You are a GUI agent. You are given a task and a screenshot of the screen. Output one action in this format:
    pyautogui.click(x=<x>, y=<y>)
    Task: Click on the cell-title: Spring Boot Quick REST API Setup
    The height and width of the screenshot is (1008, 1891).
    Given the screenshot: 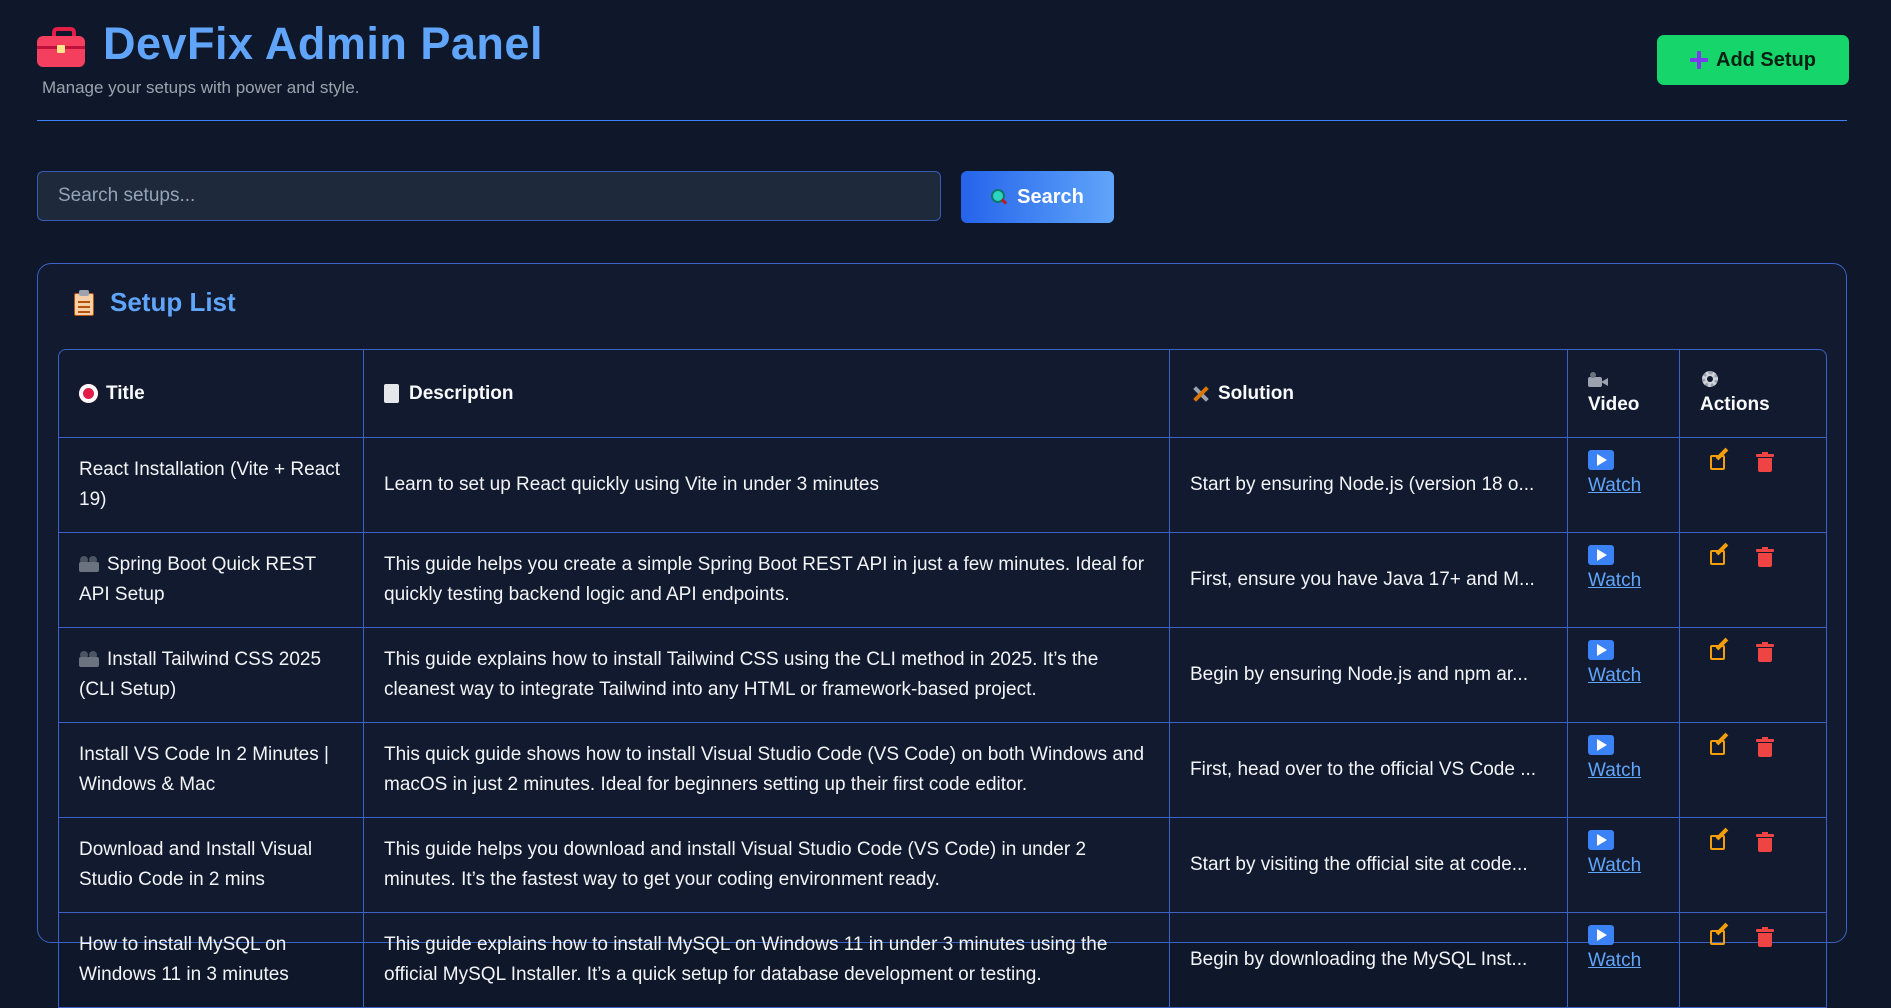 What is the action you would take?
    pyautogui.click(x=211, y=580)
    